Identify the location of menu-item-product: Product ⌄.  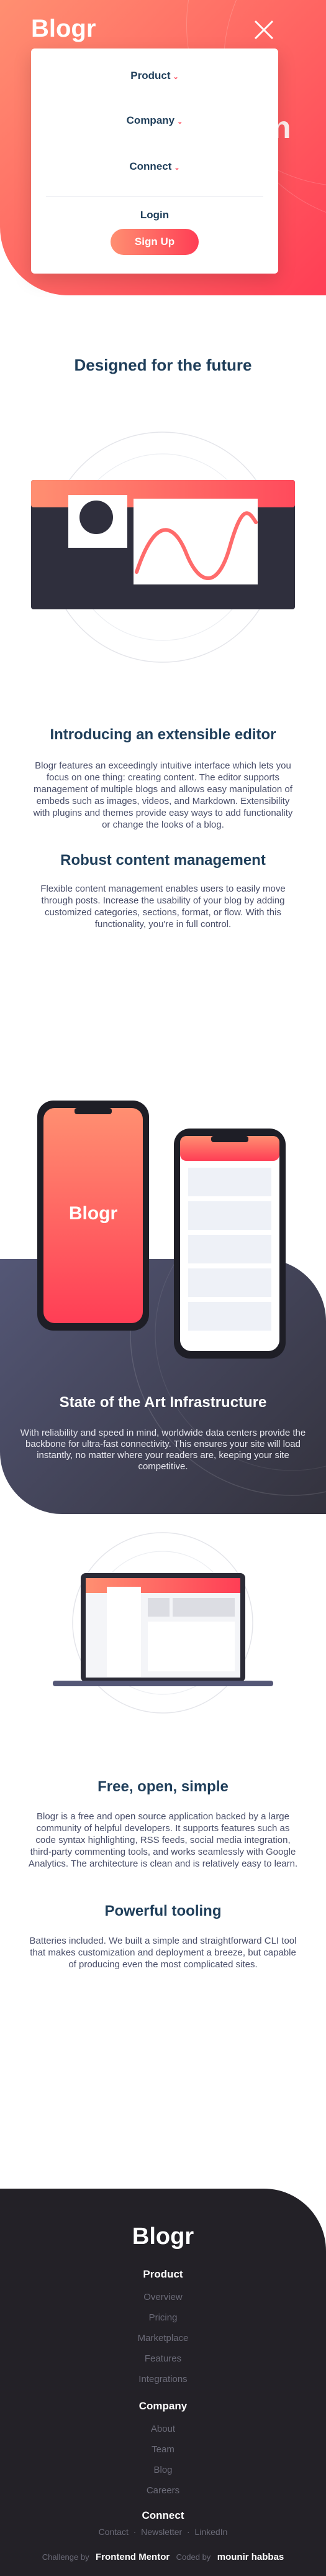
(154, 76).